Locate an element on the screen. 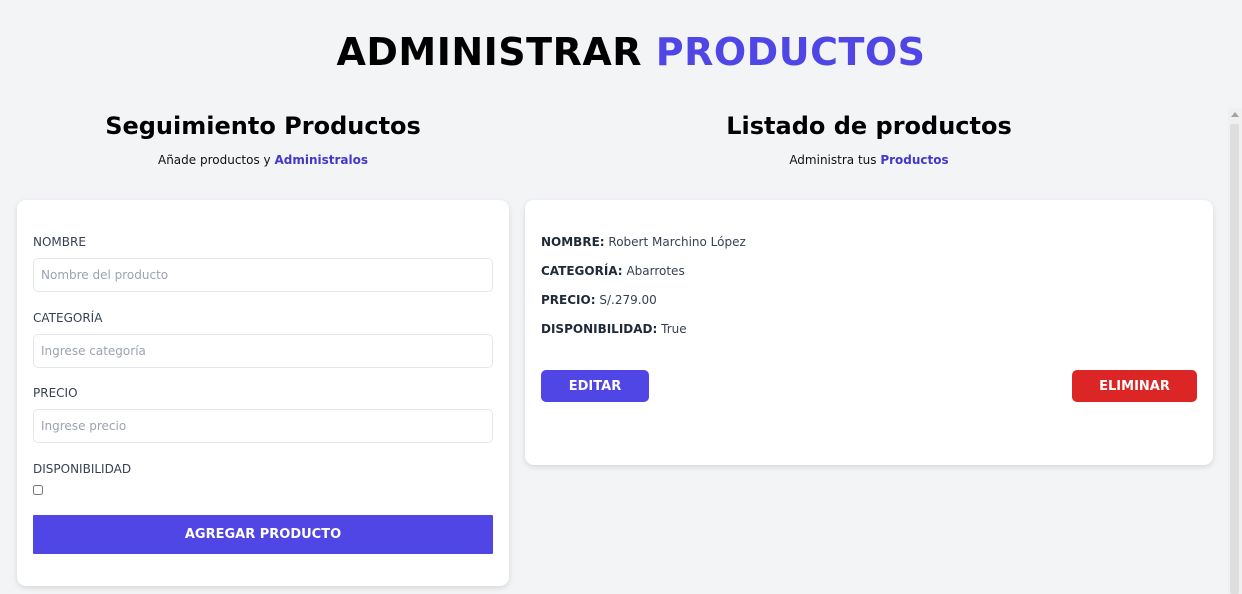  name-input is located at coordinates (263, 275).